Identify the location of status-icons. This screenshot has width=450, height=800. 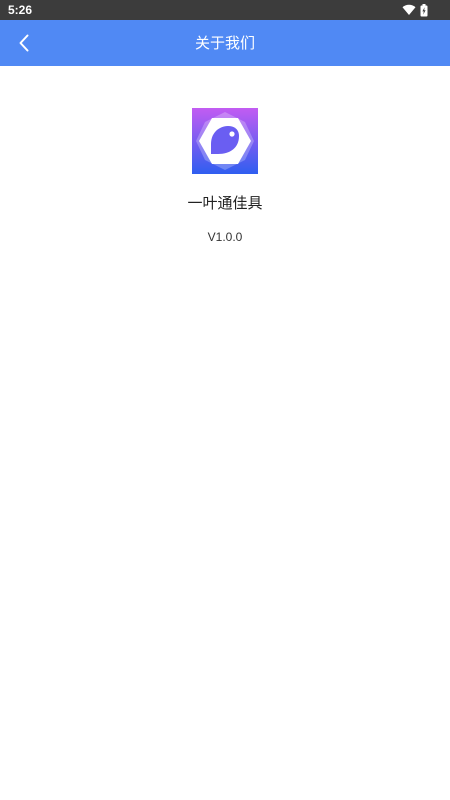
(415, 10).